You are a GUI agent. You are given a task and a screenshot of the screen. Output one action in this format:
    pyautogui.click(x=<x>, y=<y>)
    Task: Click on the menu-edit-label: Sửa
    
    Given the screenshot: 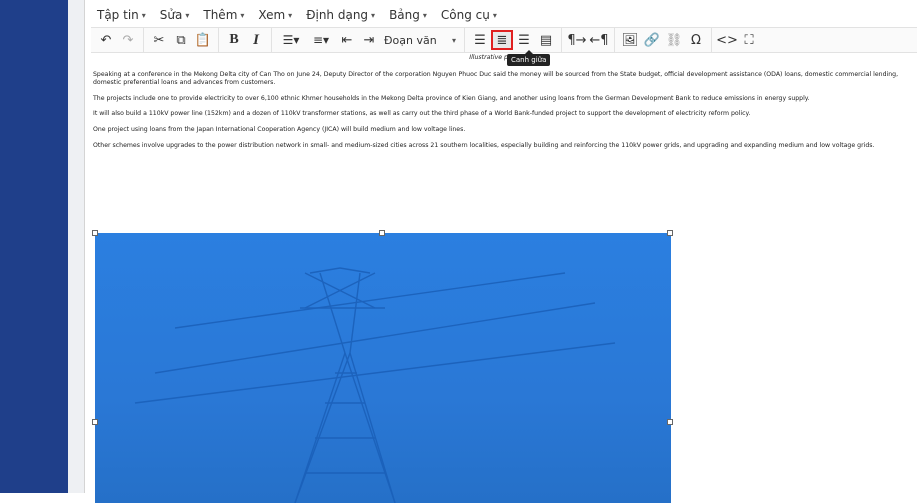 What is the action you would take?
    pyautogui.click(x=171, y=15)
    